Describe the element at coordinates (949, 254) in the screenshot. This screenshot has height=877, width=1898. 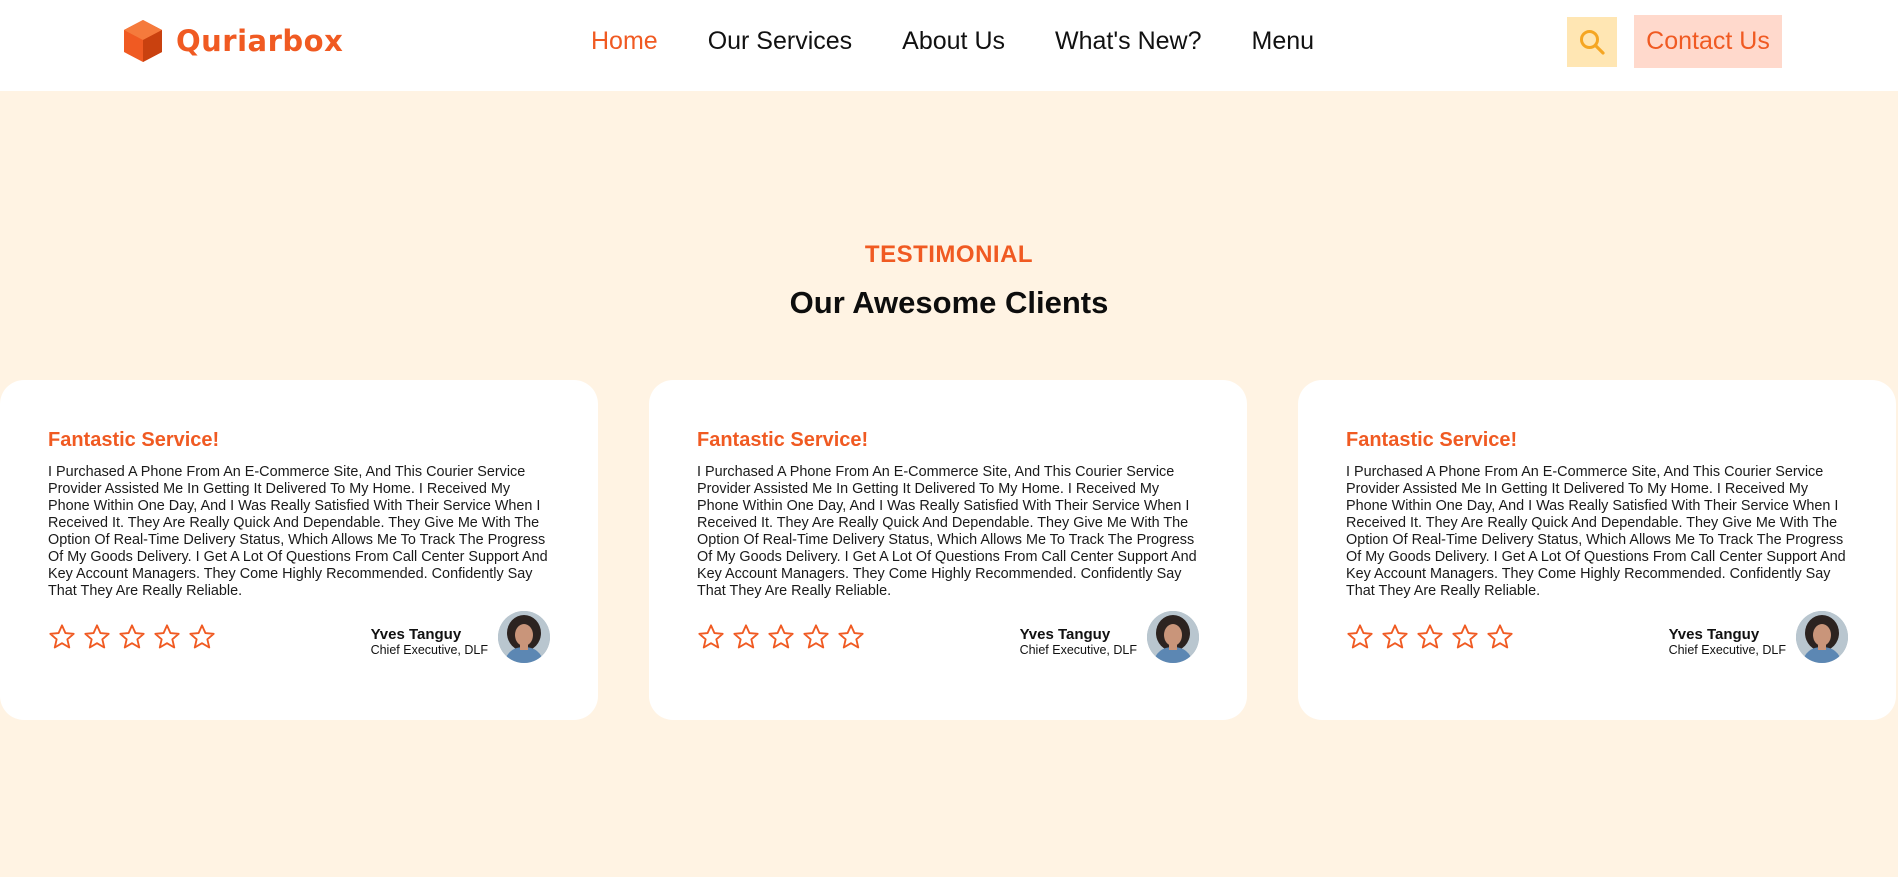
I see `section-eyebrow: TESTIMONIAL` at that location.